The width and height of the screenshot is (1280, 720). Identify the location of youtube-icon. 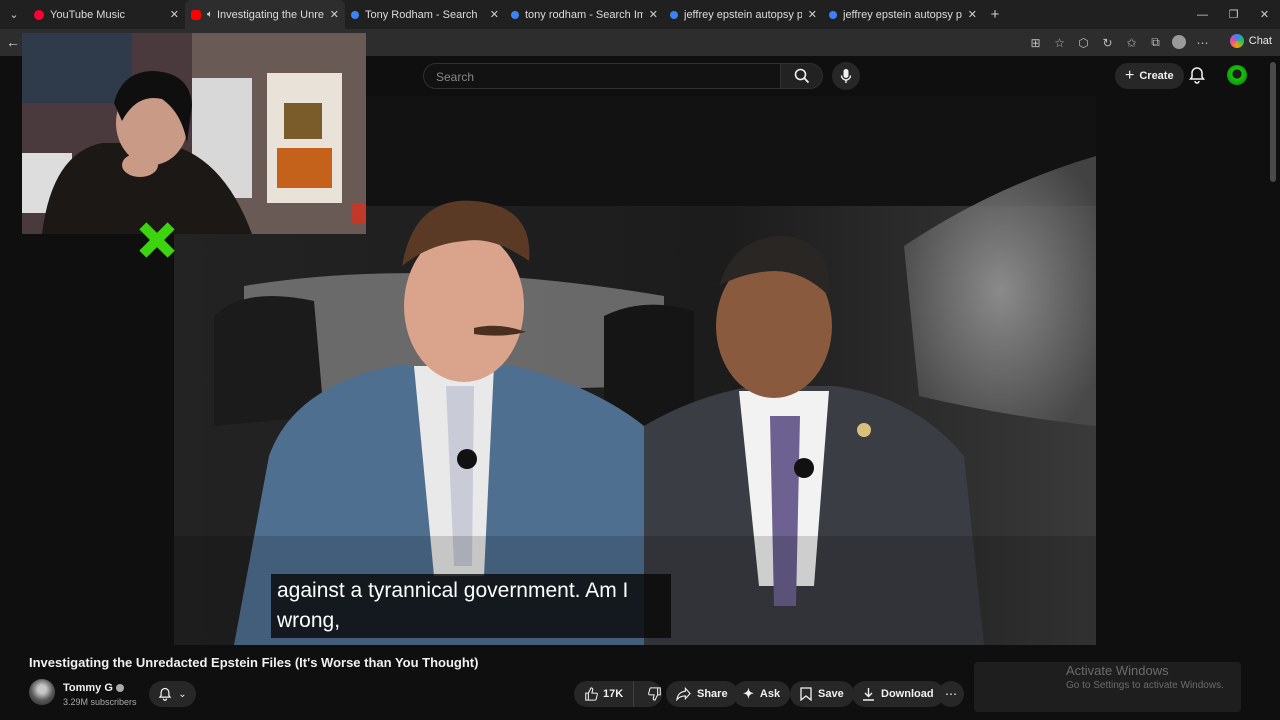
(196, 14).